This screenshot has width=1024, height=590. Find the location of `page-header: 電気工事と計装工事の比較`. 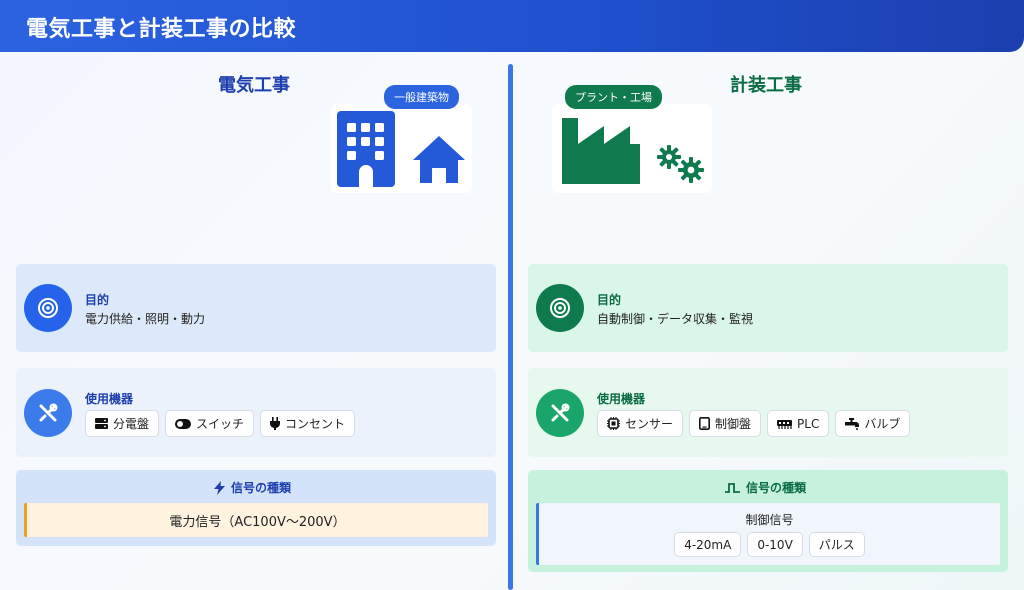

page-header: 電気工事と計装工事の比較 is located at coordinates (512, 26).